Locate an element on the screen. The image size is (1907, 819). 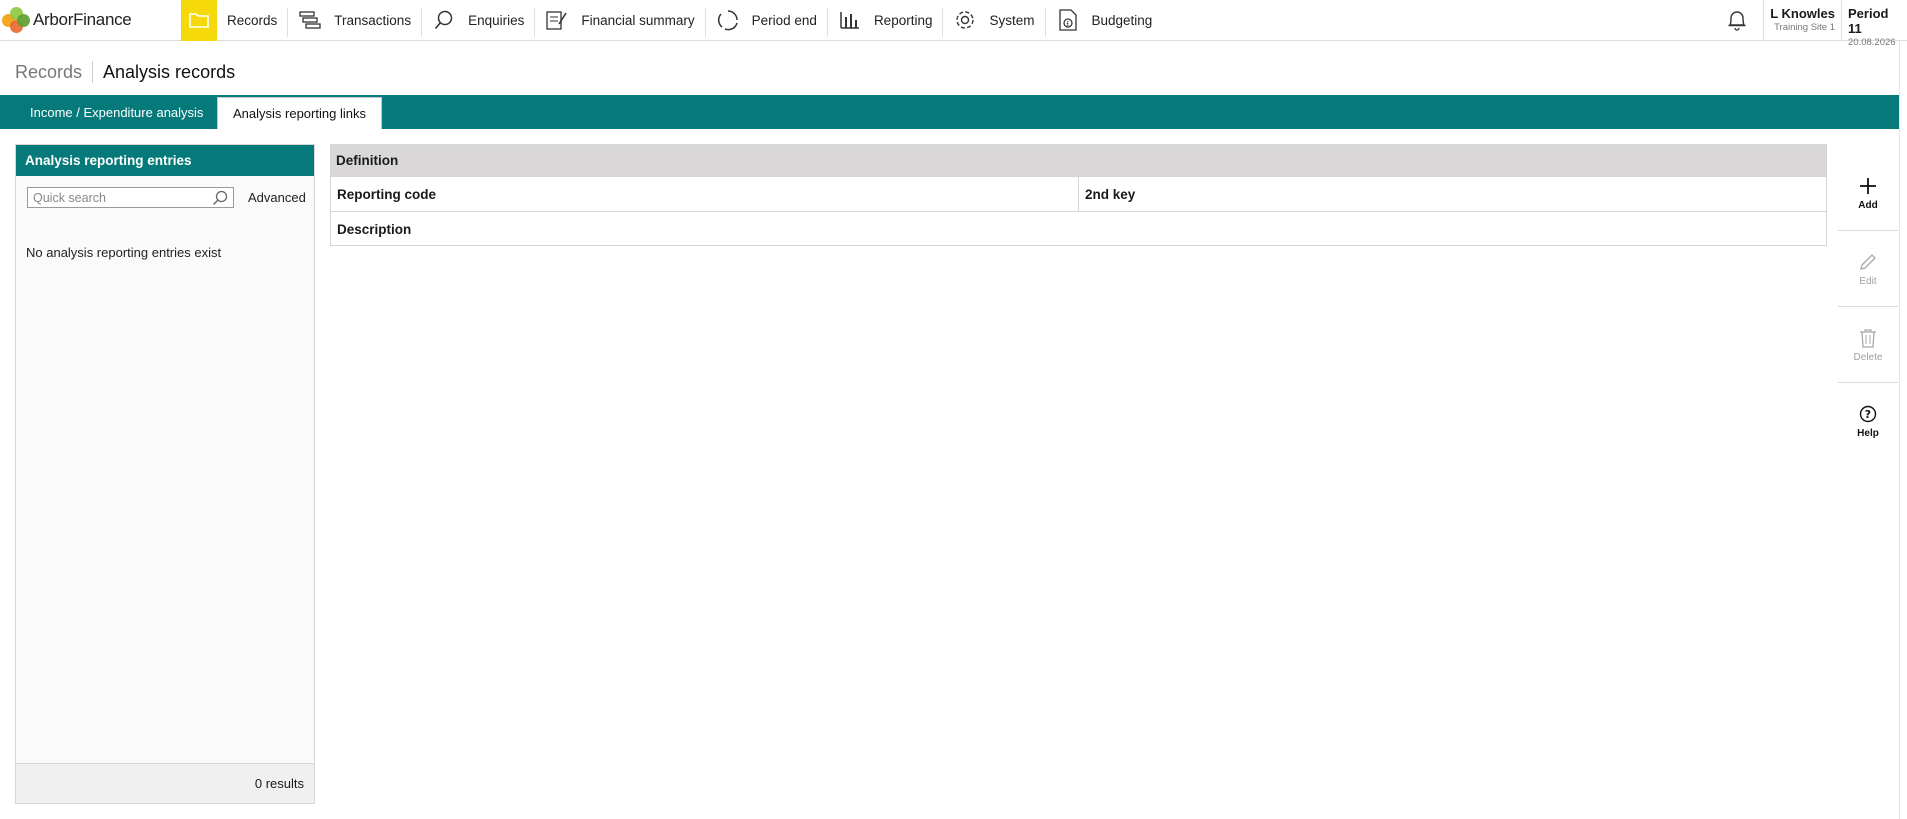
empty-message: No analysis reporting entries exist is located at coordinates (124, 252).